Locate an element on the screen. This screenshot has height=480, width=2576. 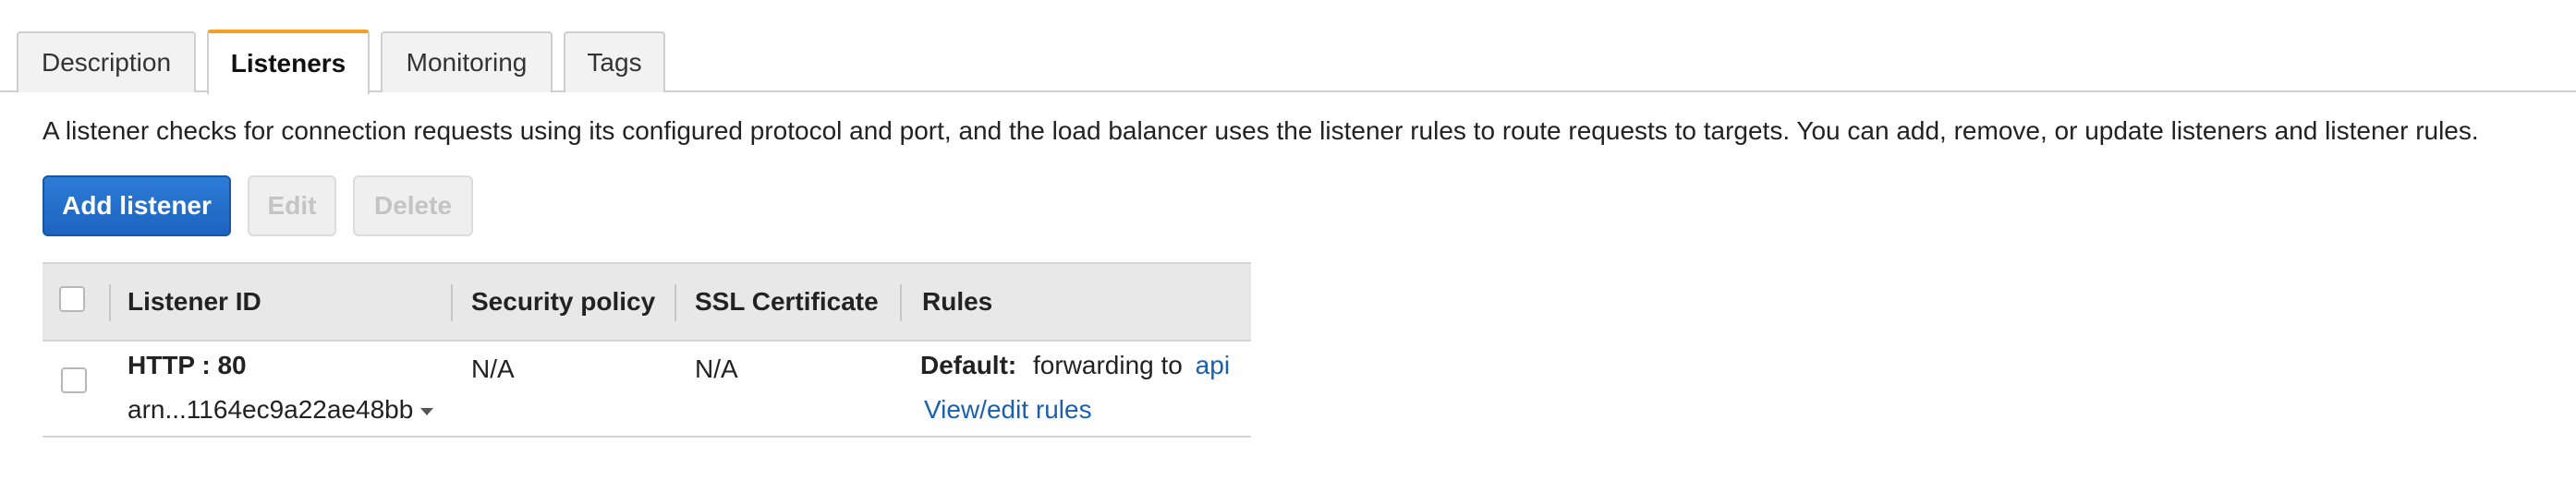
rules-default: Default: forwarding to api is located at coordinates (1075, 365).